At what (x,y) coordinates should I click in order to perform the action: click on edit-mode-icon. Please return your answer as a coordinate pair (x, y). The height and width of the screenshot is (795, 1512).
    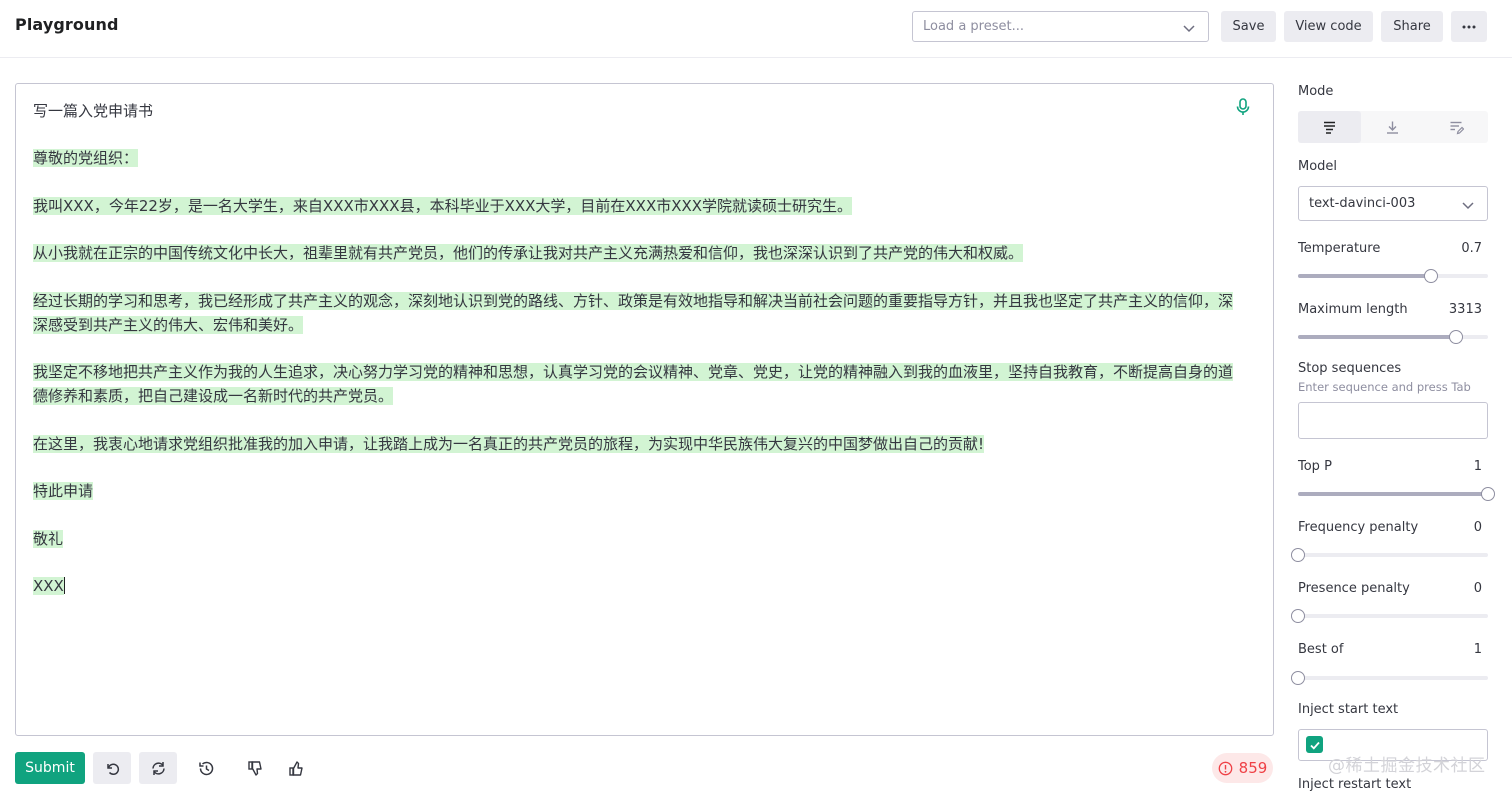
    Looking at the image, I should click on (1457, 127).